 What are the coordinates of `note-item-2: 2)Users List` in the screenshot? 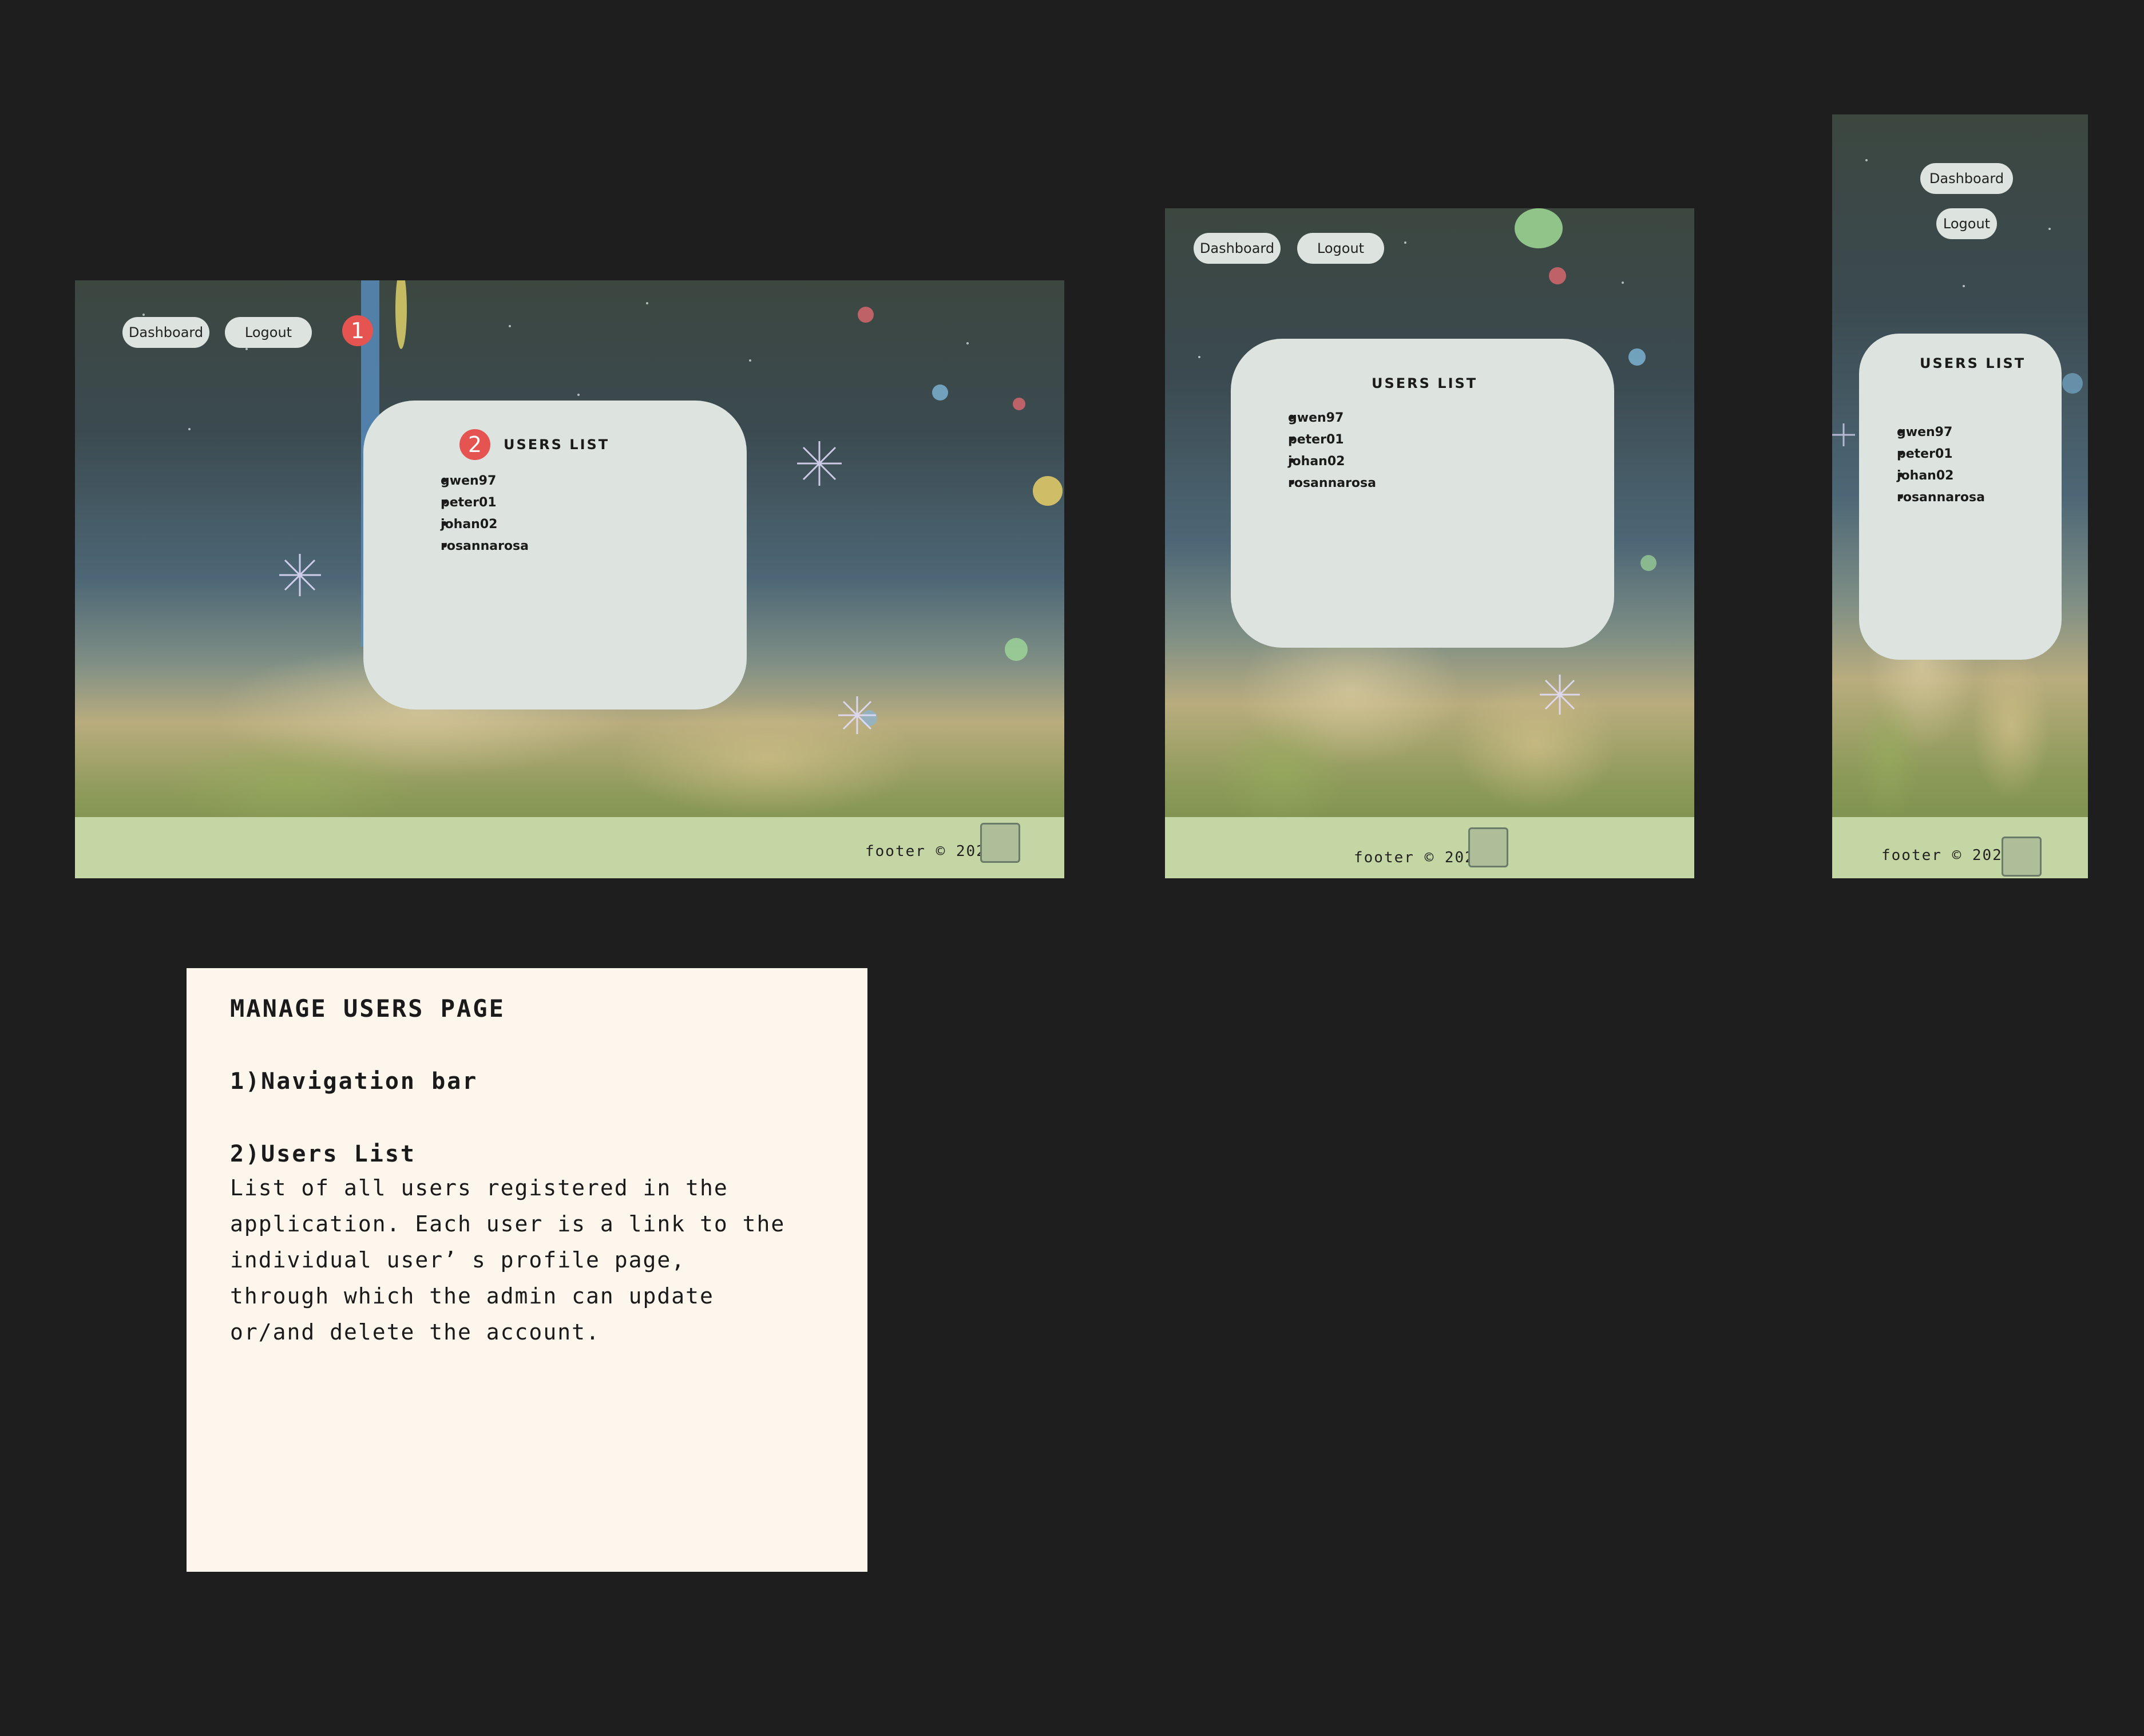 It's located at (323, 1154).